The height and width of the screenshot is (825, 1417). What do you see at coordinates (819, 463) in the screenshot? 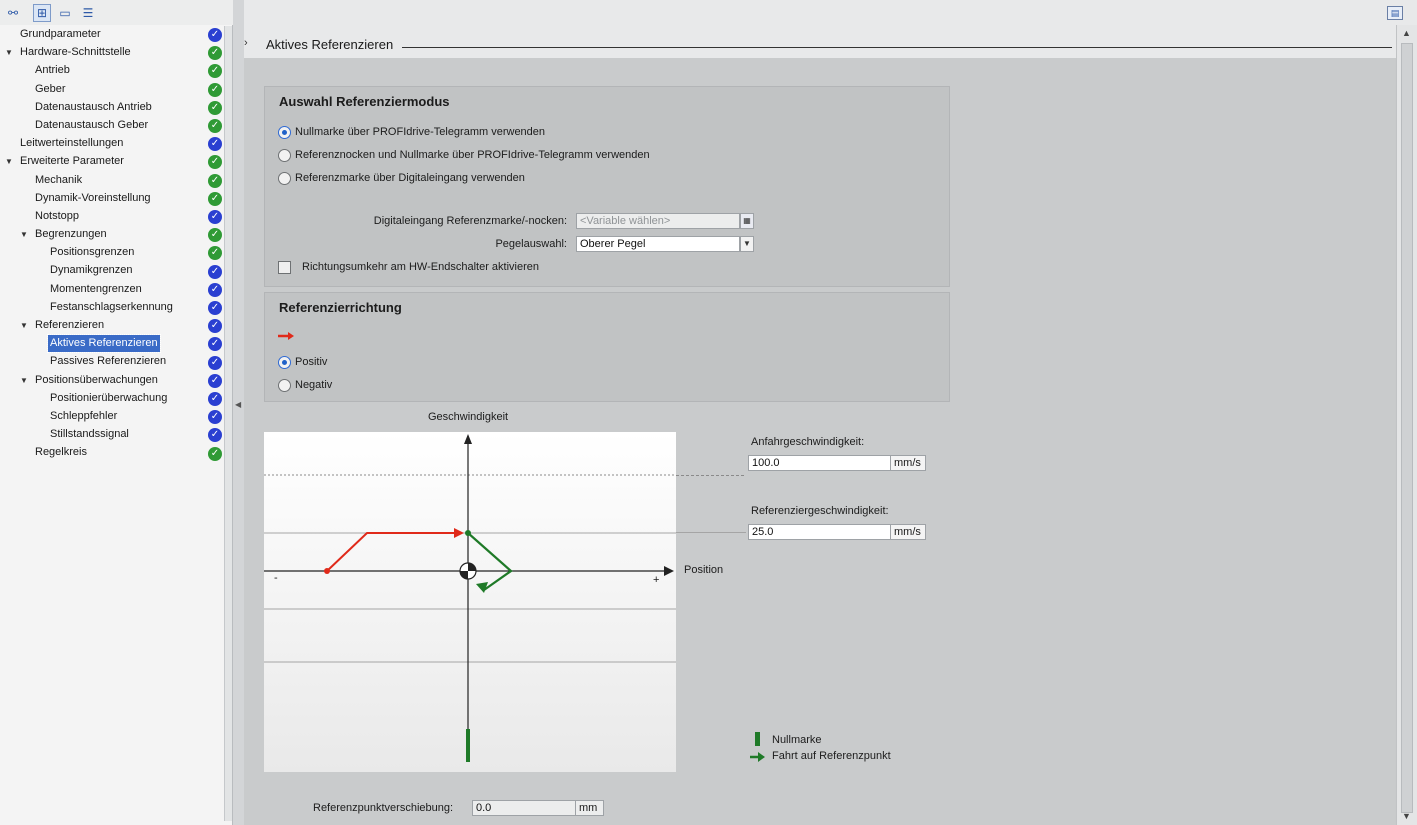
I see `approach-speed-input: 100.0` at bounding box center [819, 463].